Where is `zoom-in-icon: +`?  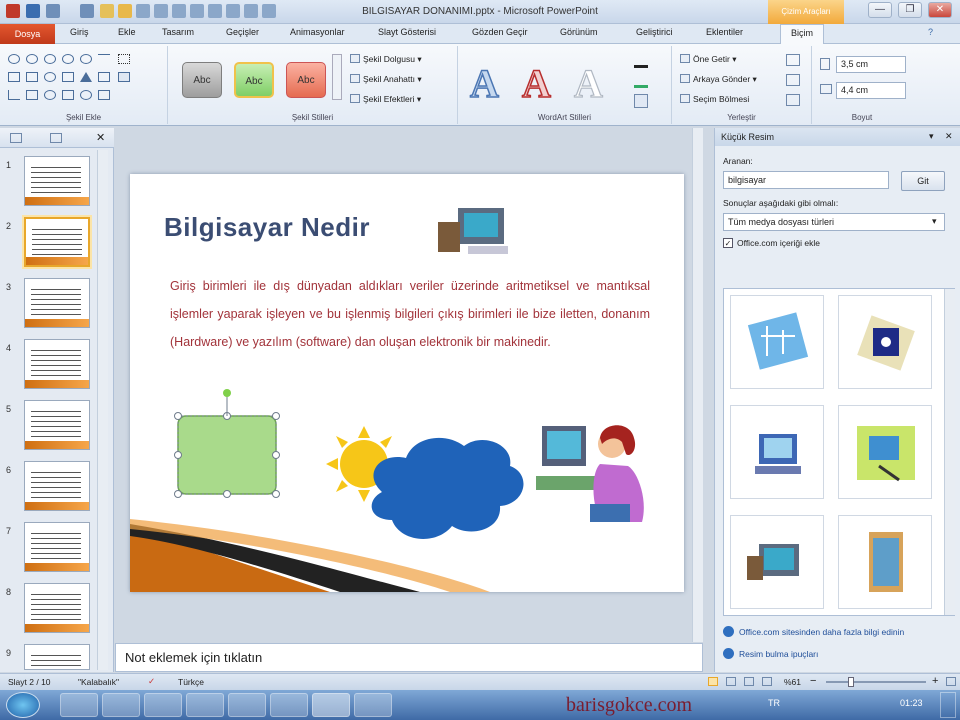 zoom-in-icon: + is located at coordinates (935, 681).